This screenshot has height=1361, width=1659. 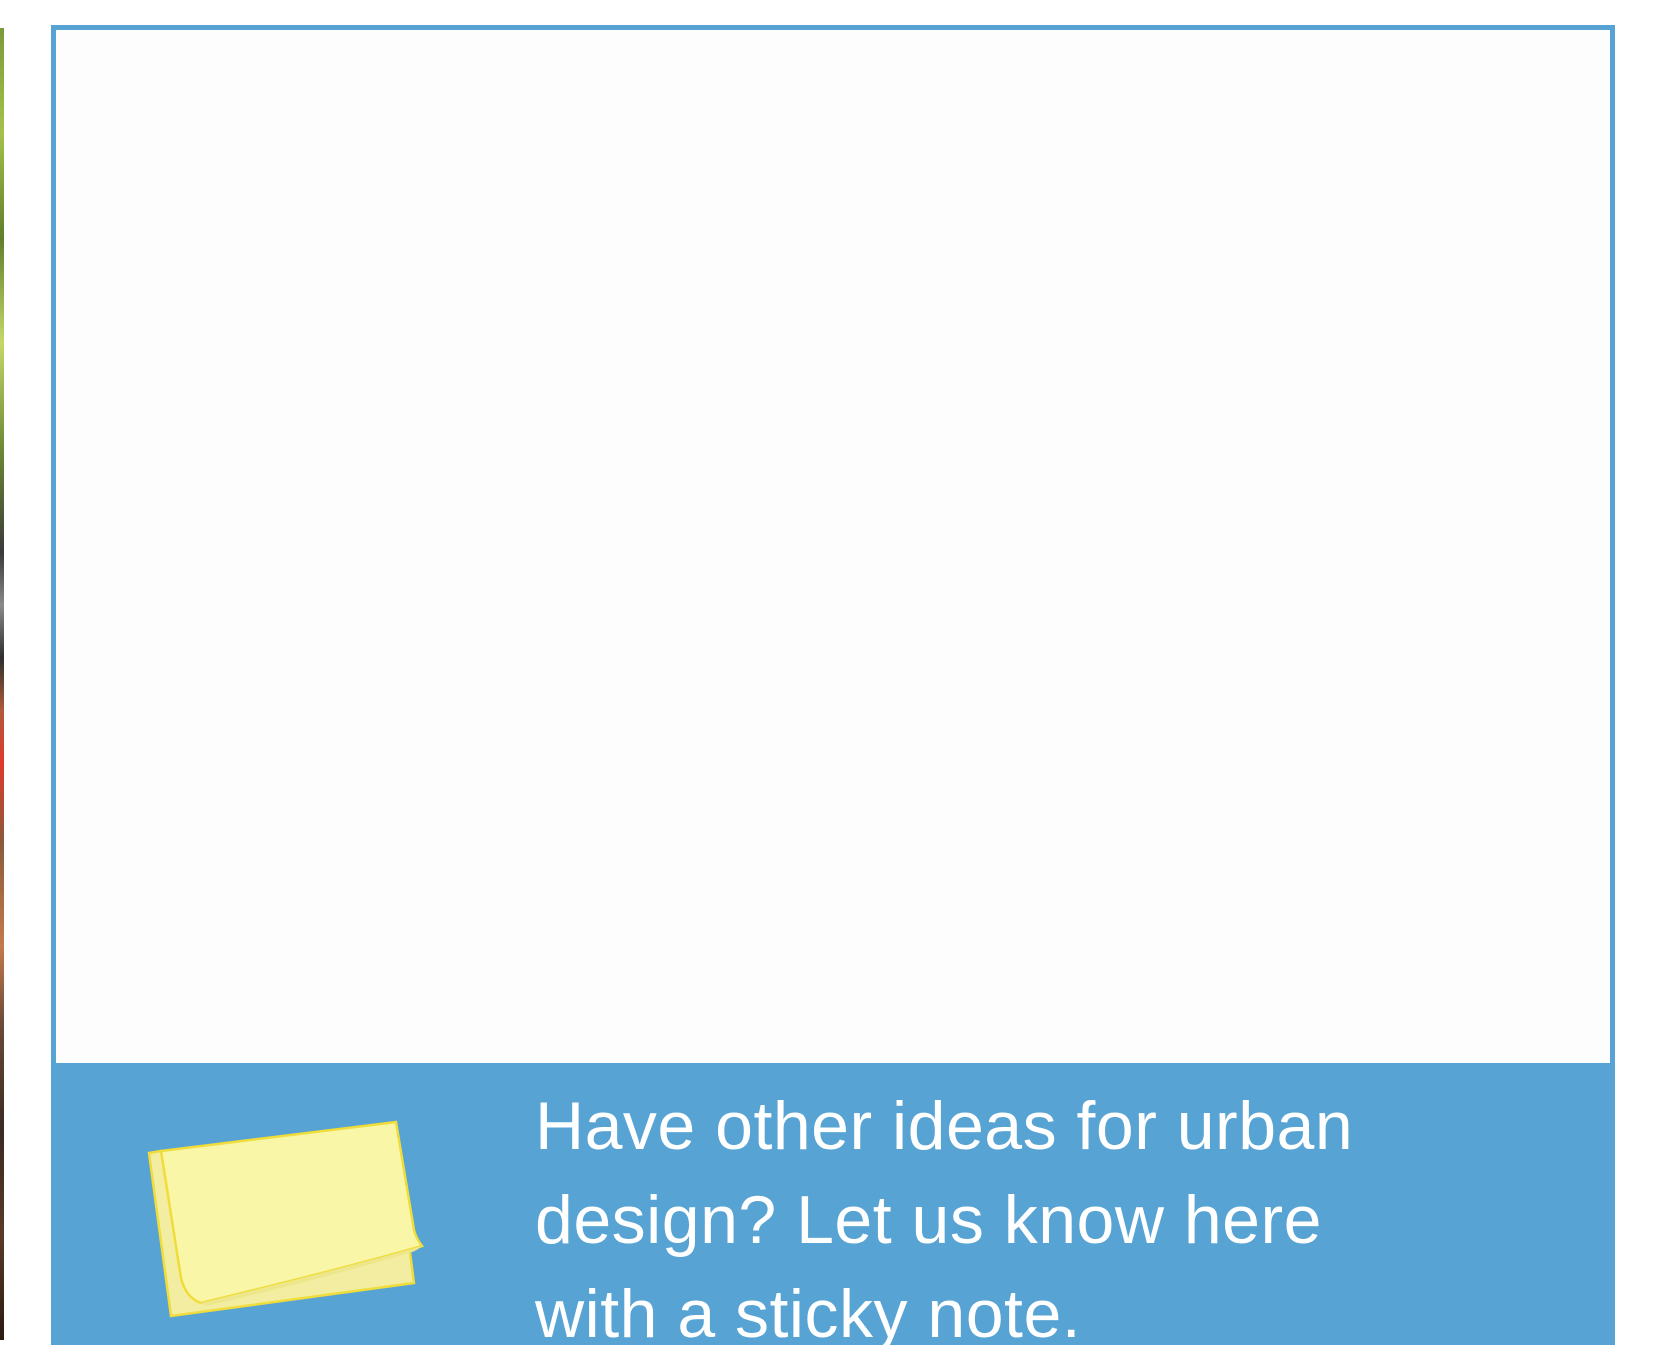 What do you see at coordinates (2, 684) in the screenshot?
I see `background-photo-edge` at bounding box center [2, 684].